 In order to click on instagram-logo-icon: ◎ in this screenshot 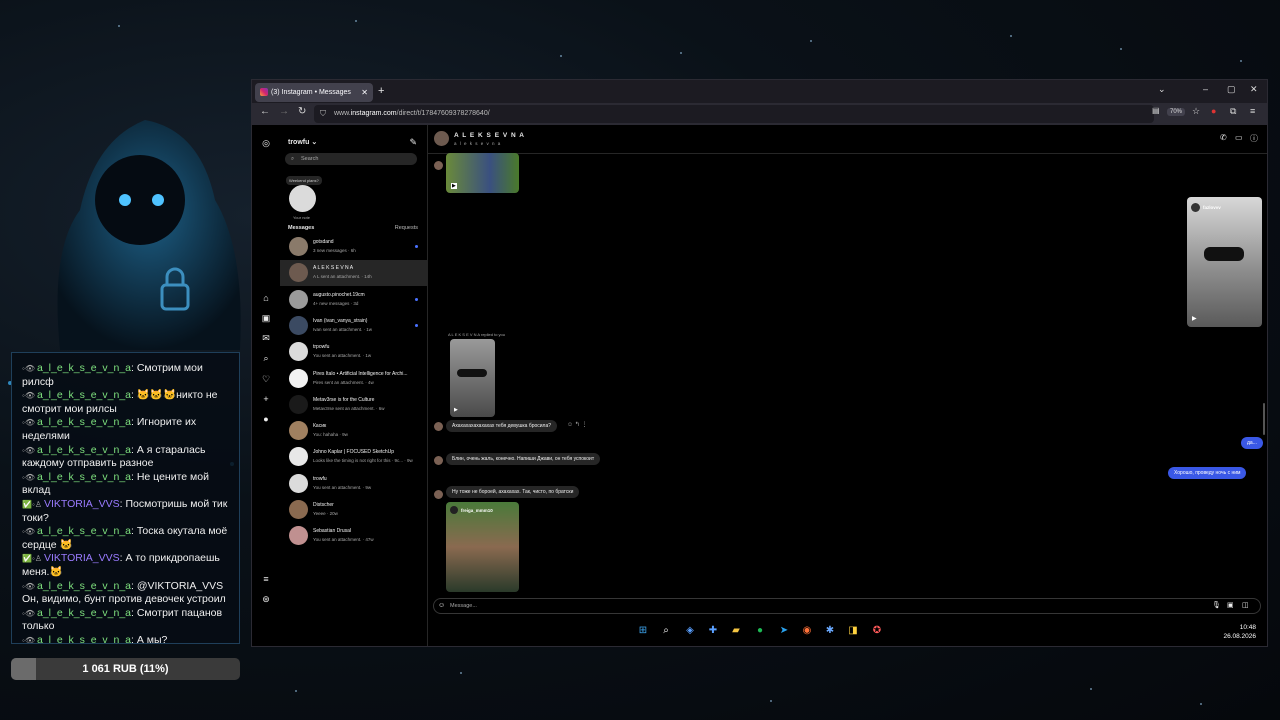, I will do `click(266, 143)`.